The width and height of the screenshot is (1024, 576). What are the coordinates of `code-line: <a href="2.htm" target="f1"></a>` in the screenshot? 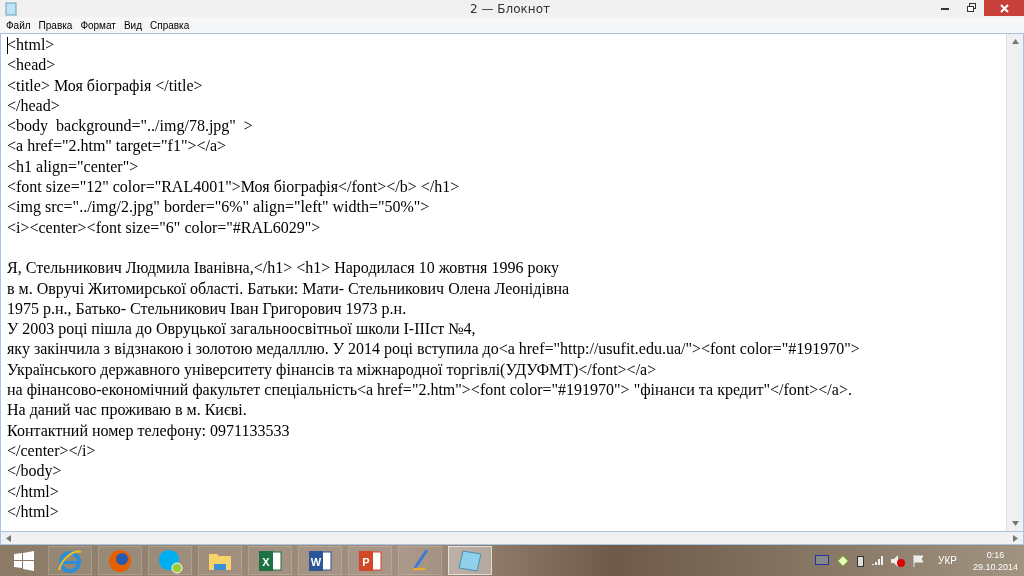 It's located at (117, 146).